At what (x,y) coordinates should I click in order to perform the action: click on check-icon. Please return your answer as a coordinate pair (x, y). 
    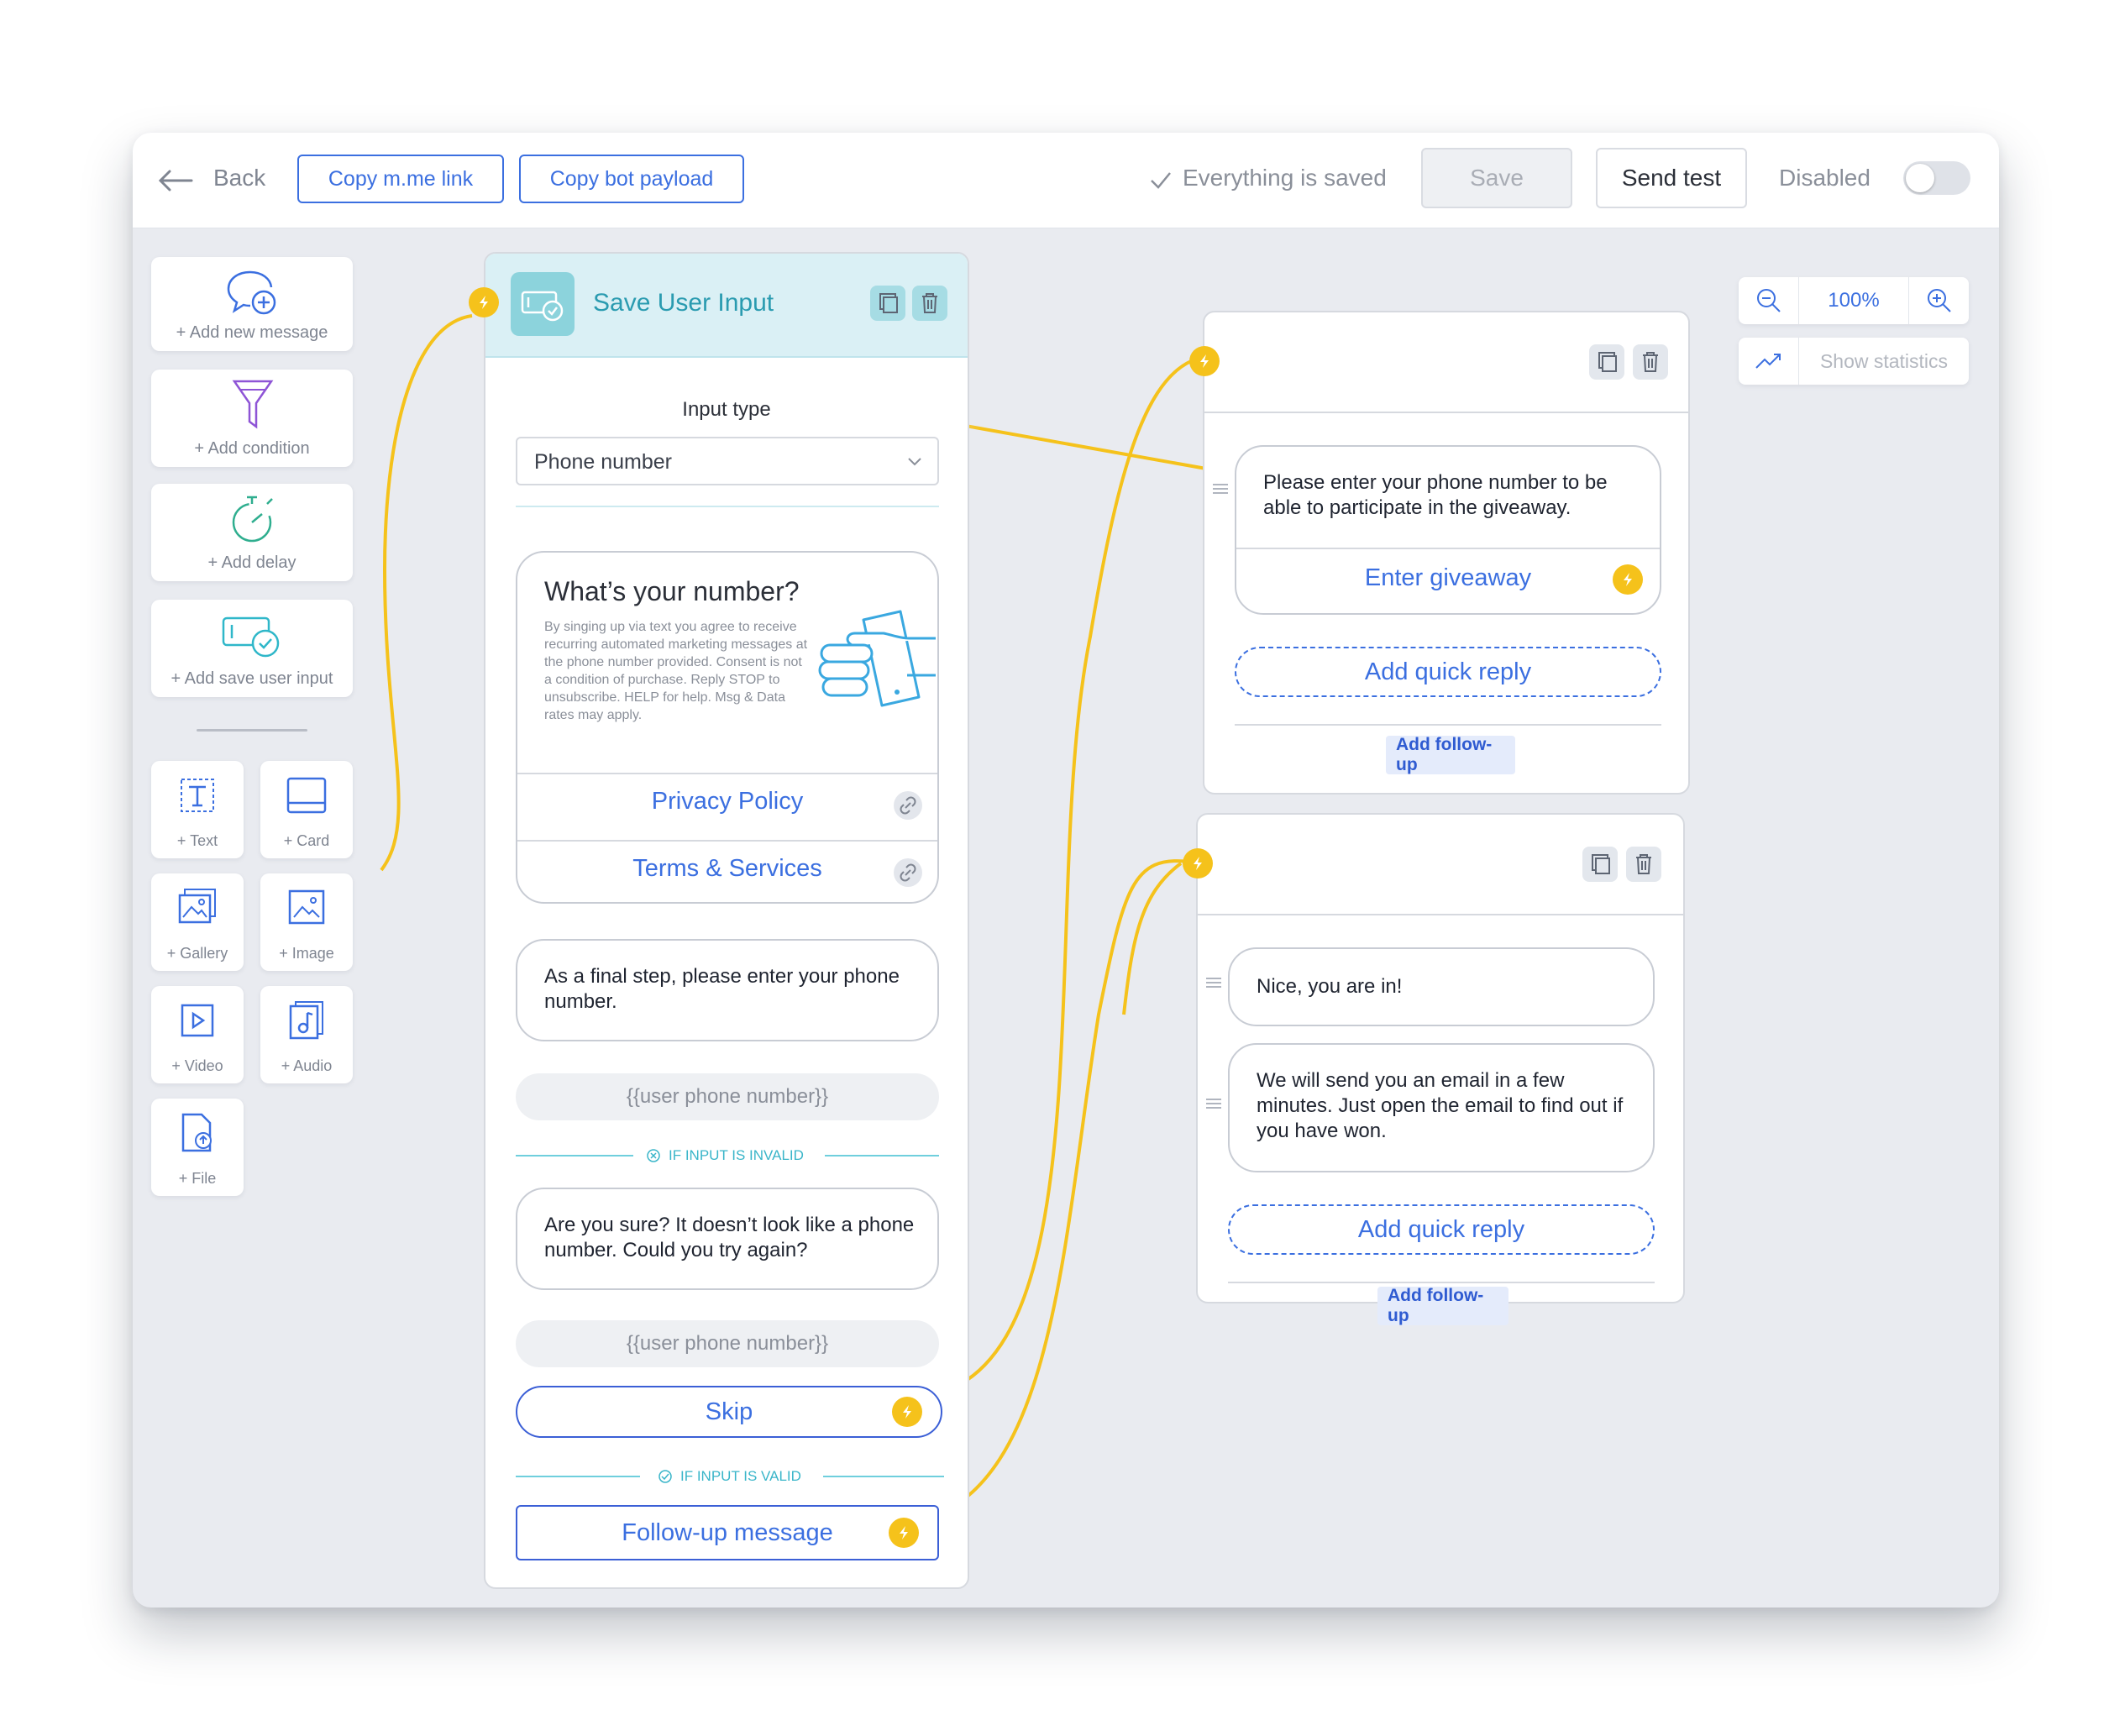
    Looking at the image, I should click on (1161, 180).